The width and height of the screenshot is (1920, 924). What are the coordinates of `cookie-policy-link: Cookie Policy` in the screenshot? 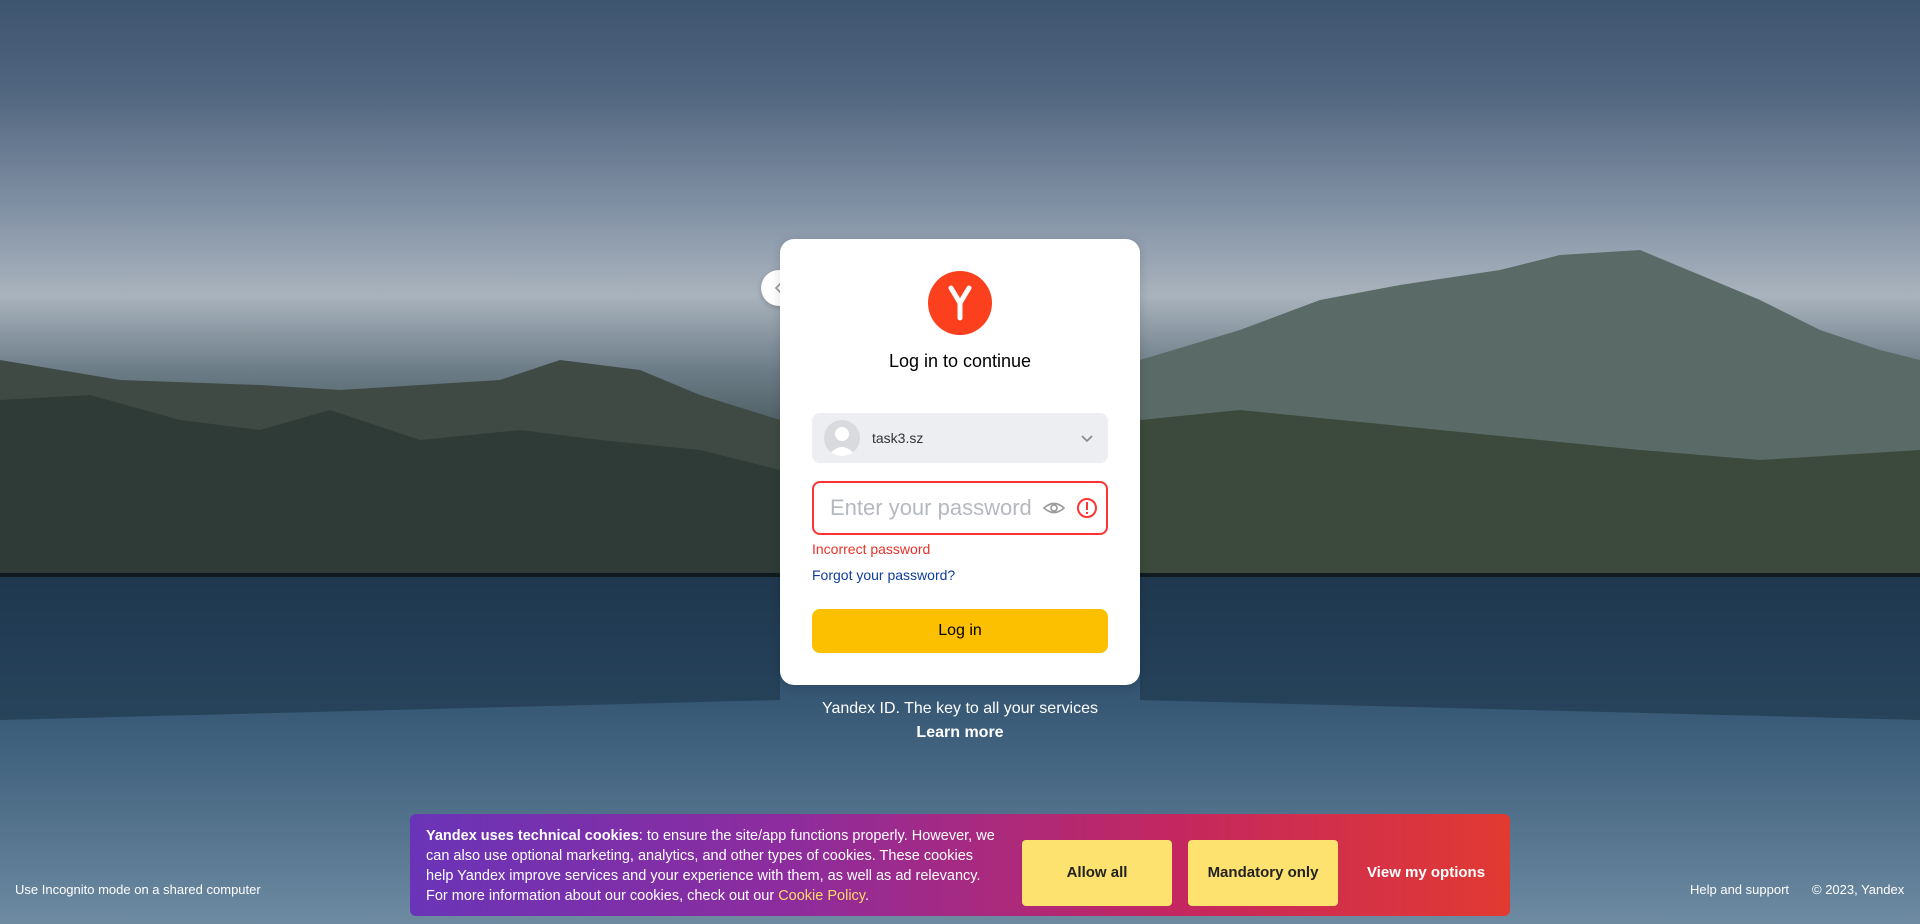 It's located at (821, 896).